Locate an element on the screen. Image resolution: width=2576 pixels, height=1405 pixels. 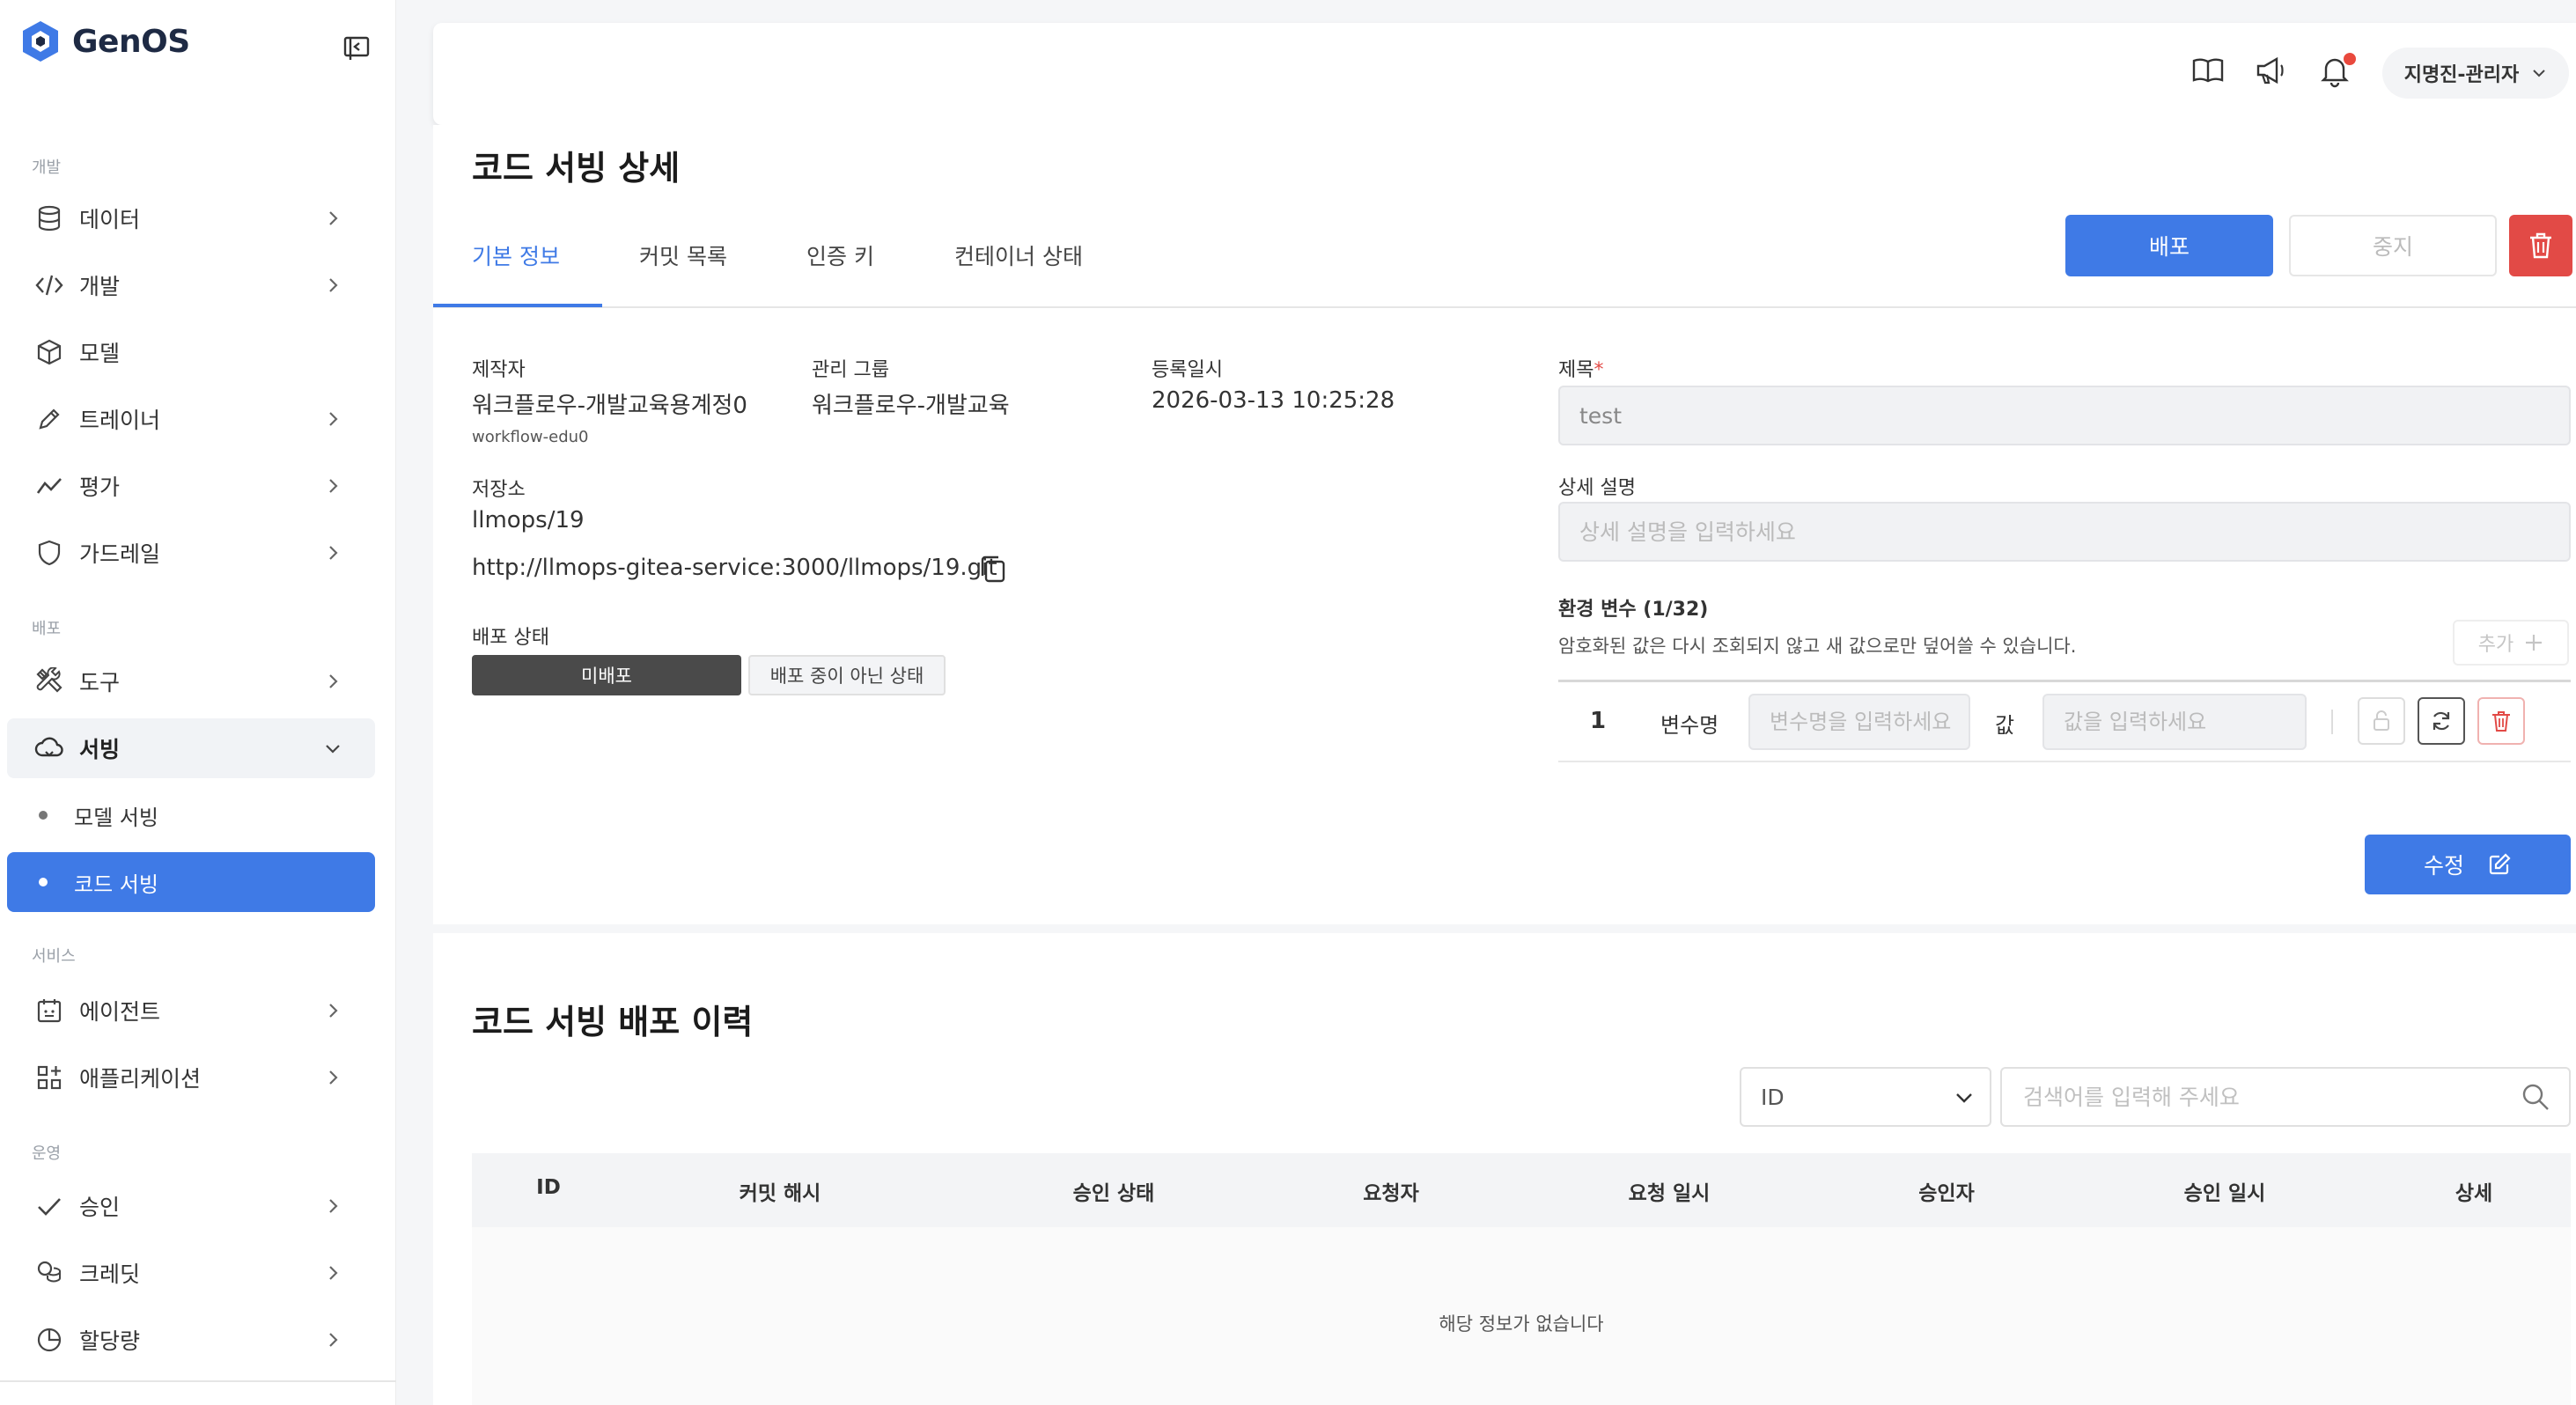
col-detail: 상세 is located at coordinates (2473, 1191).